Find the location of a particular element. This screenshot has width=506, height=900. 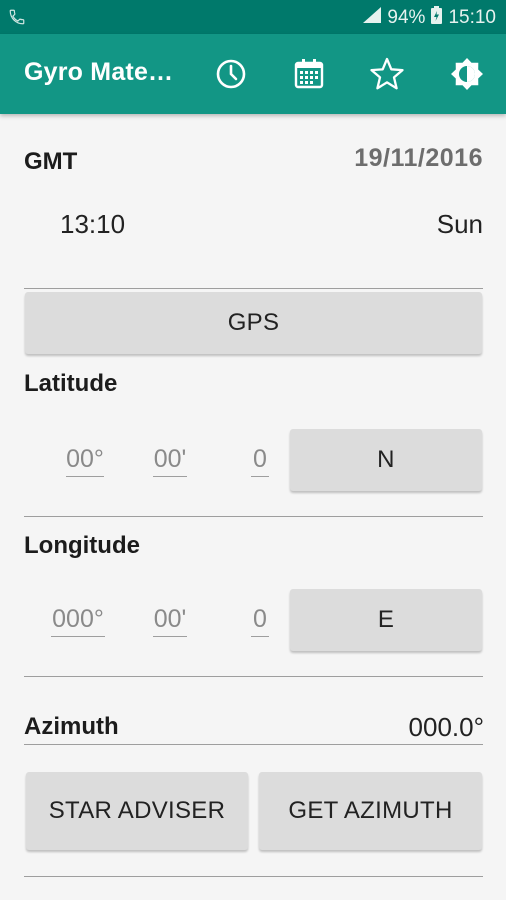

brightness-icon is located at coordinates (467, 74).